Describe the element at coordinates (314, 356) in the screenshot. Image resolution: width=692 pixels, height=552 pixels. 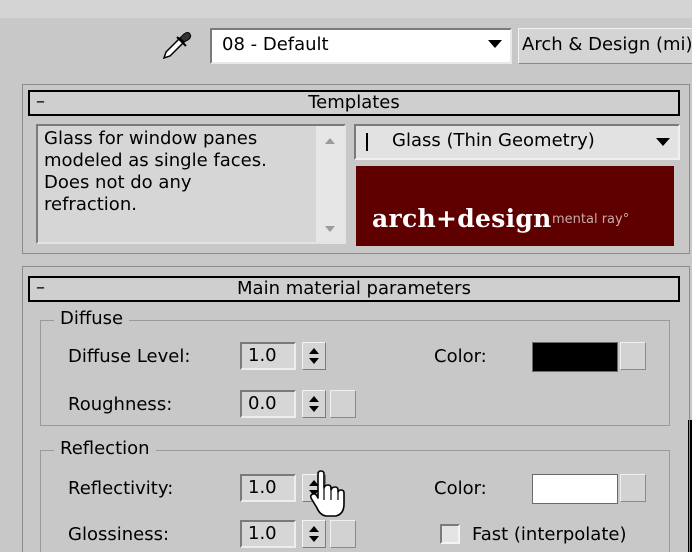
I see `diffuse-level-spinner` at that location.